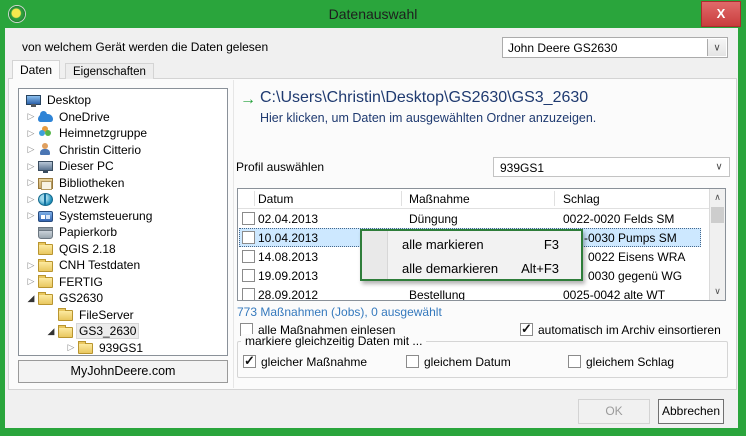 The width and height of the screenshot is (746, 436). I want to click on cell-datum: 14.08.2013, so click(288, 257).